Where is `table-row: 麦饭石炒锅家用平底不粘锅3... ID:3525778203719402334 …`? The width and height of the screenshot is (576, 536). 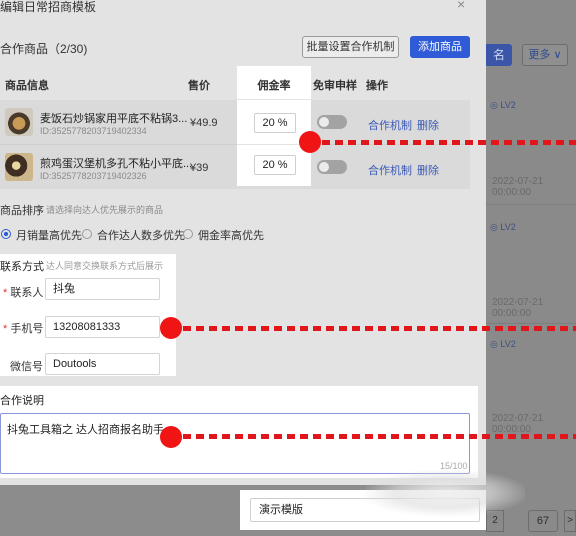
table-row: 麦饭石炒锅家用平底不粘锅3... ID:3525778203719402334 … is located at coordinates (235, 122).